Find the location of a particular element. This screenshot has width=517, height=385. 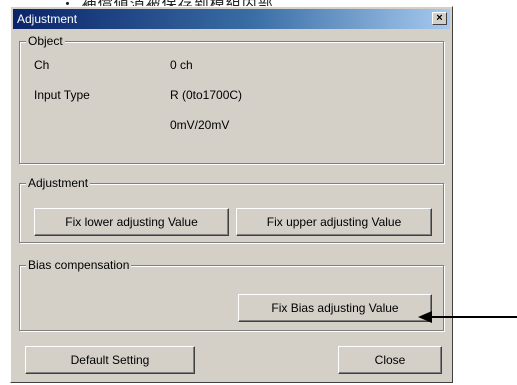

input-type-value: R (0to1700C) is located at coordinates (206, 95).